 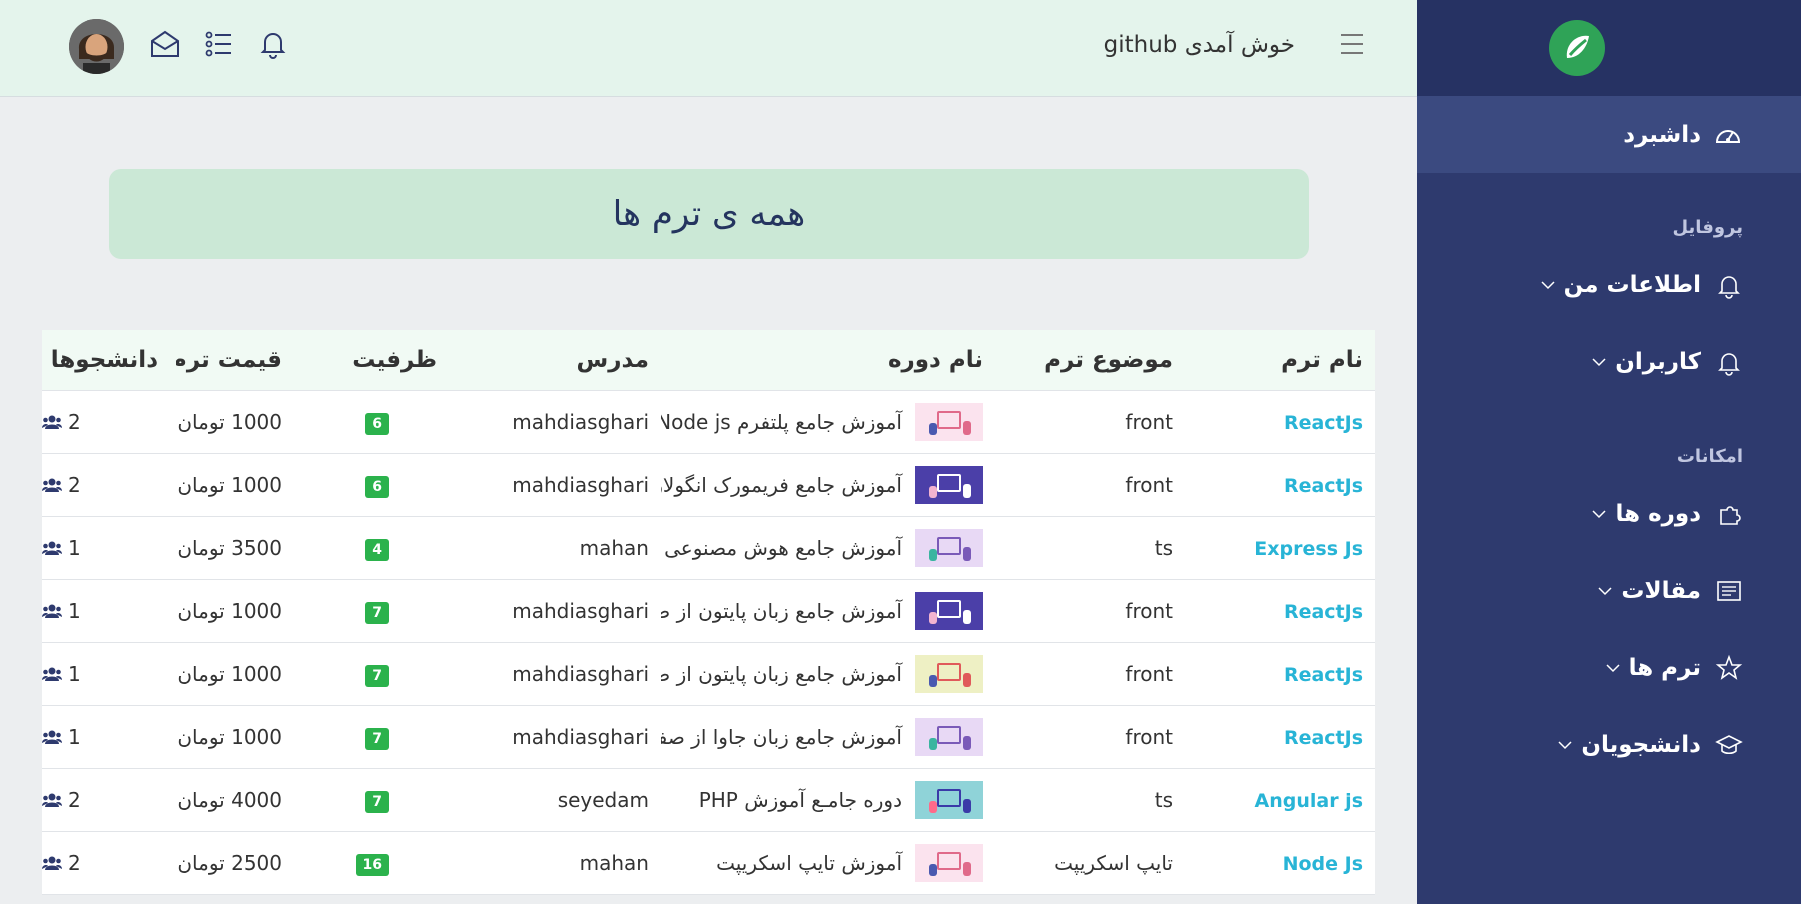 I want to click on nav-item-my-info: اطلاعات من, so click(x=1609, y=284).